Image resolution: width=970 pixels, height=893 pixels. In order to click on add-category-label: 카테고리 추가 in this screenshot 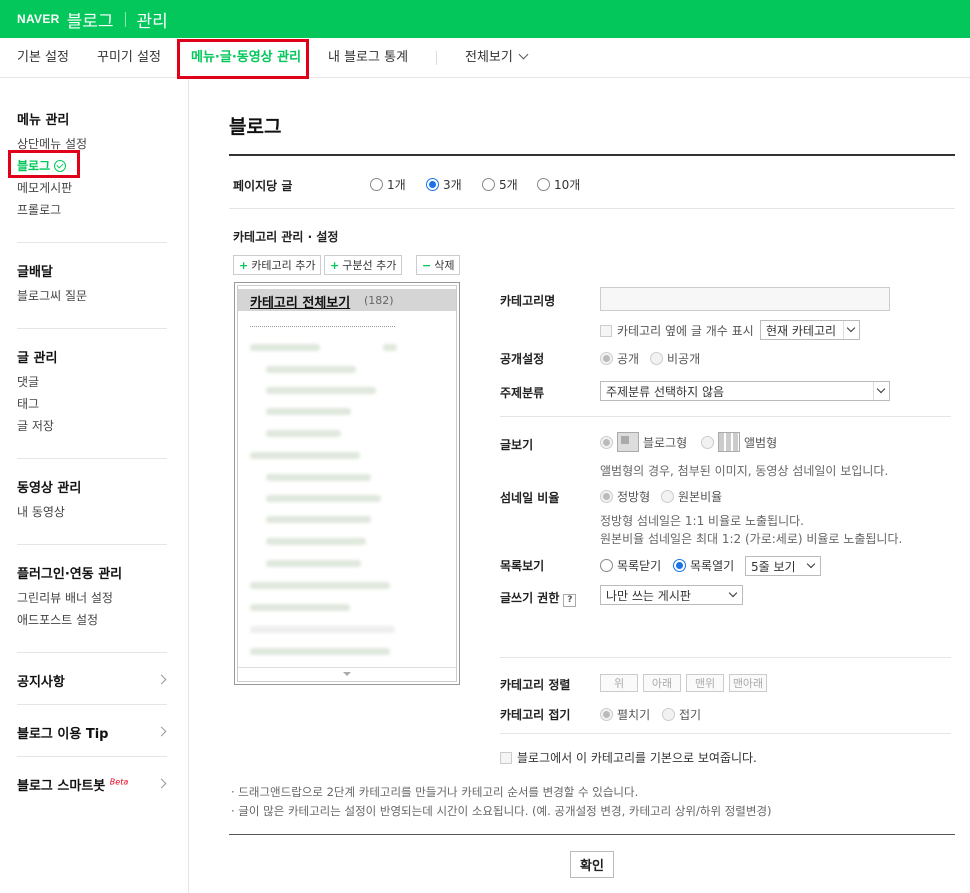, I will do `click(283, 265)`.